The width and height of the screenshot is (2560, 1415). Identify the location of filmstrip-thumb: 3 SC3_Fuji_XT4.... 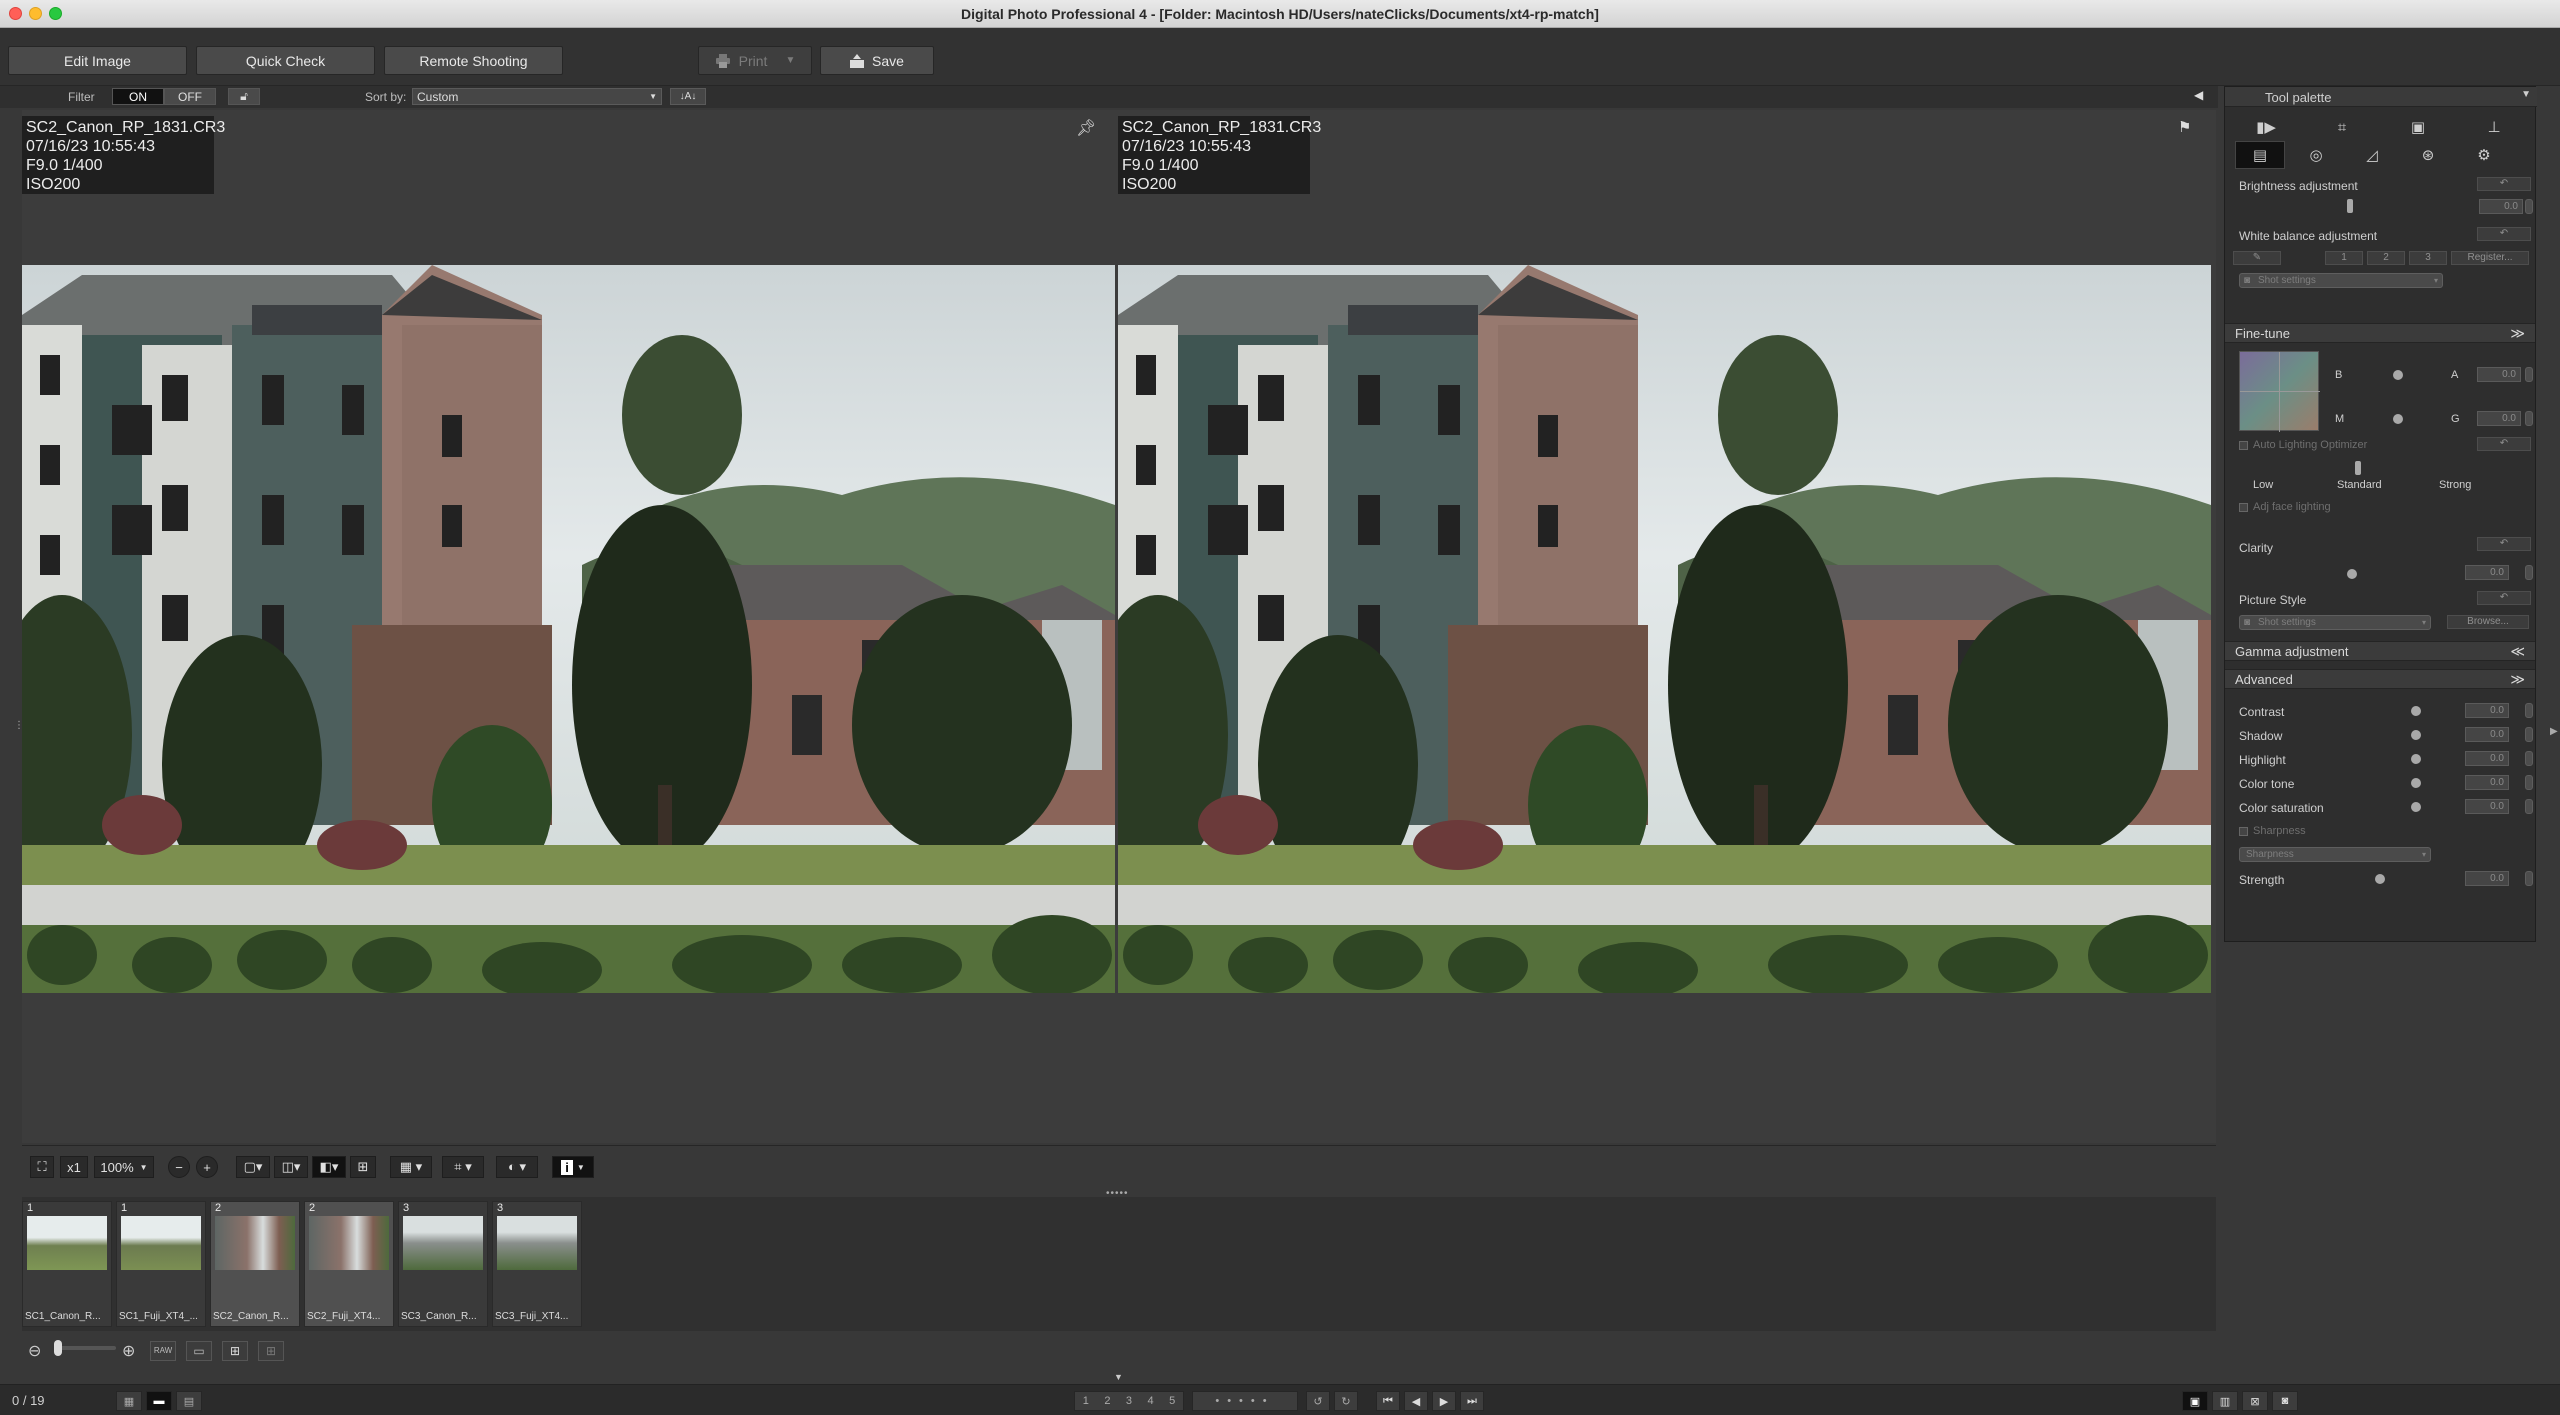
(537, 1264).